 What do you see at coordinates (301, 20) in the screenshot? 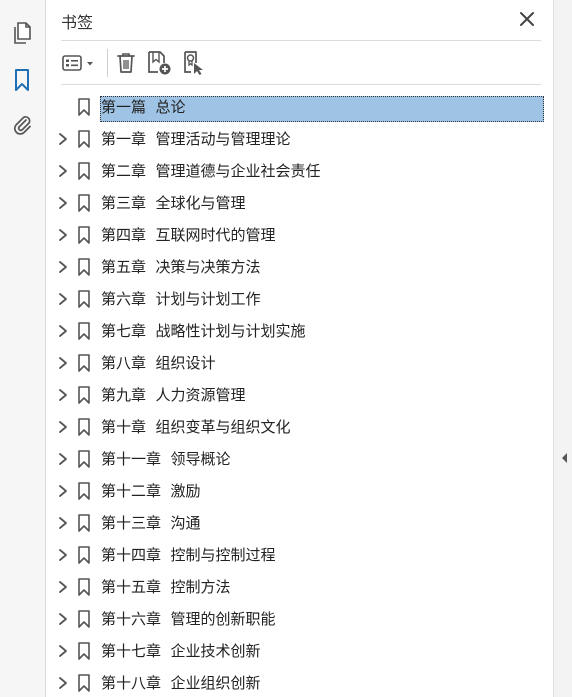
I see `panel-header: 书签` at bounding box center [301, 20].